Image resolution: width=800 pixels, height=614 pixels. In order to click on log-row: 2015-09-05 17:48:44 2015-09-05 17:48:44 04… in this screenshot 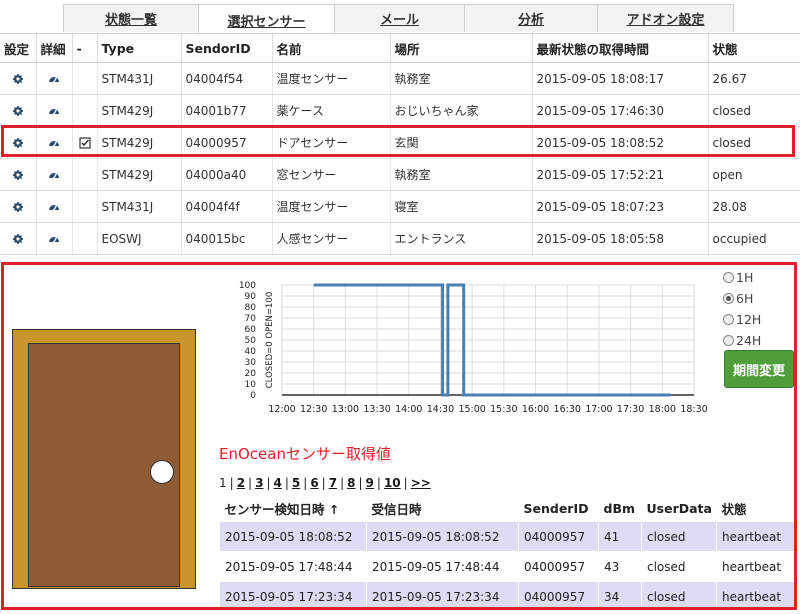, I will do `click(506, 566)`.